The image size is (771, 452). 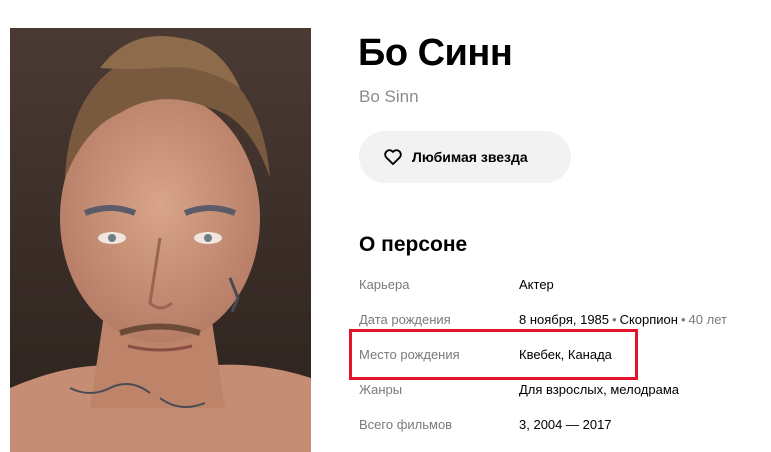 I want to click on birth-city-link: Квебек, so click(x=540, y=354).